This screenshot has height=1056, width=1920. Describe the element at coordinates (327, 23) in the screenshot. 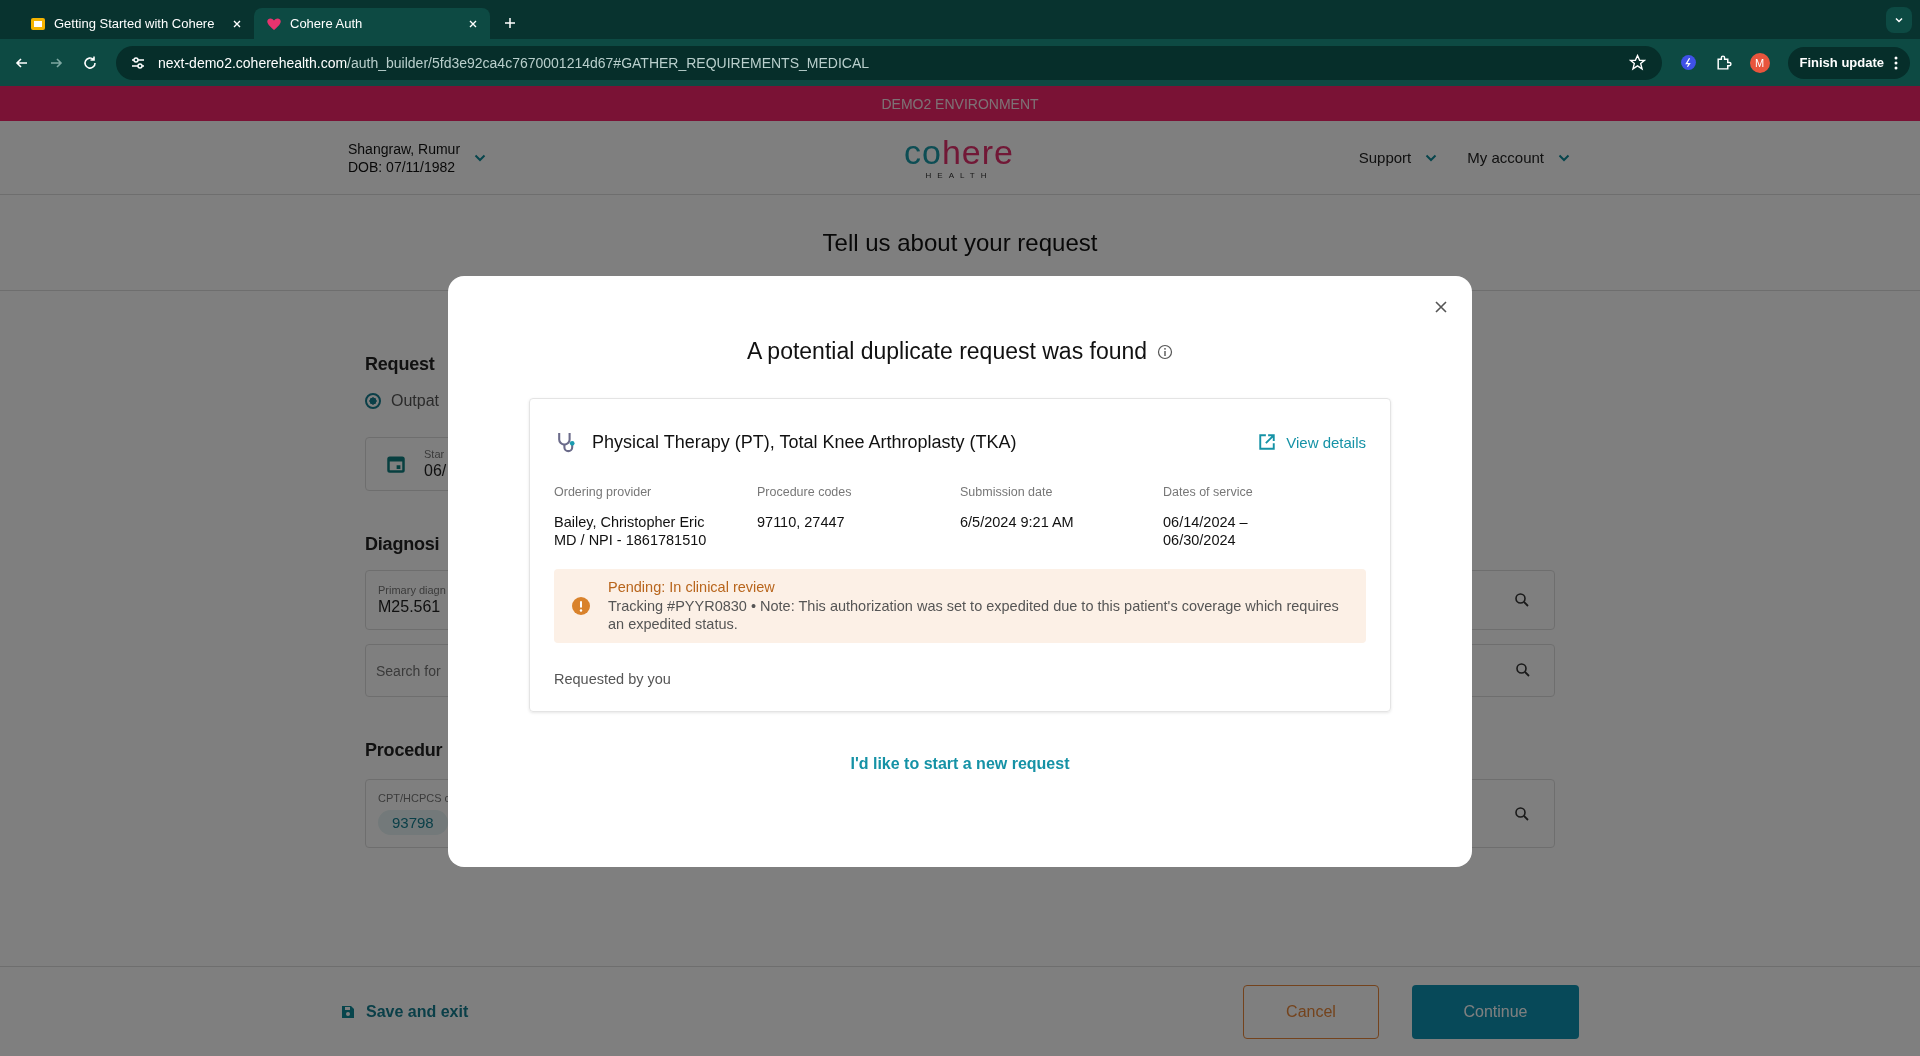

I see `tab-title: Cohere Auth` at that location.